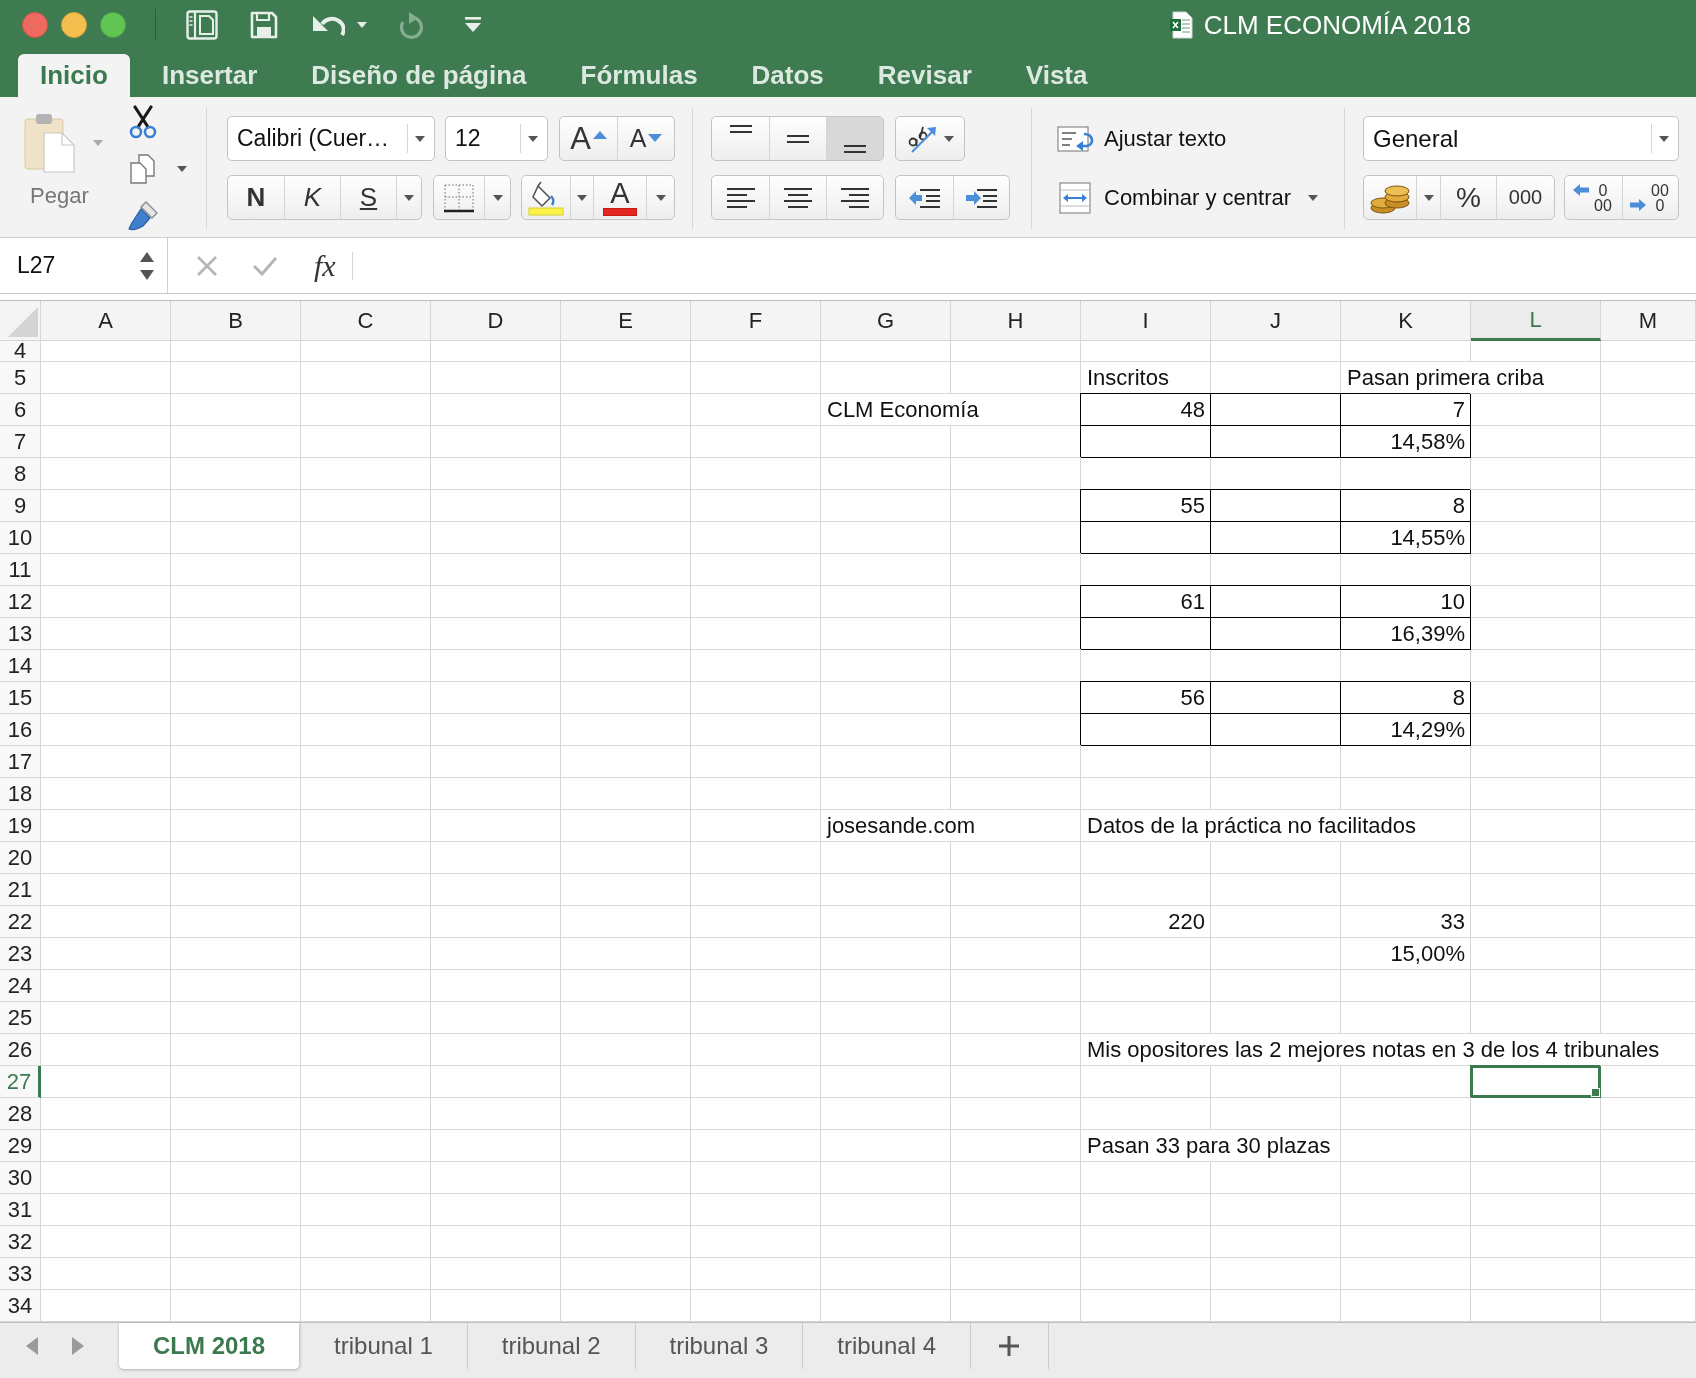  I want to click on cut-icon, so click(143, 122).